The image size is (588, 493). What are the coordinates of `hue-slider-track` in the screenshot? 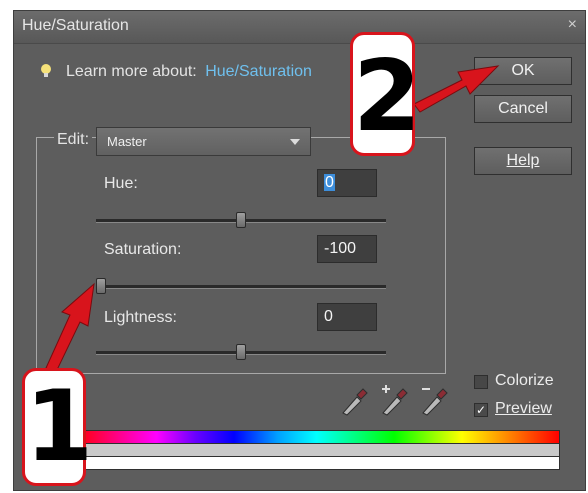 It's located at (241, 220).